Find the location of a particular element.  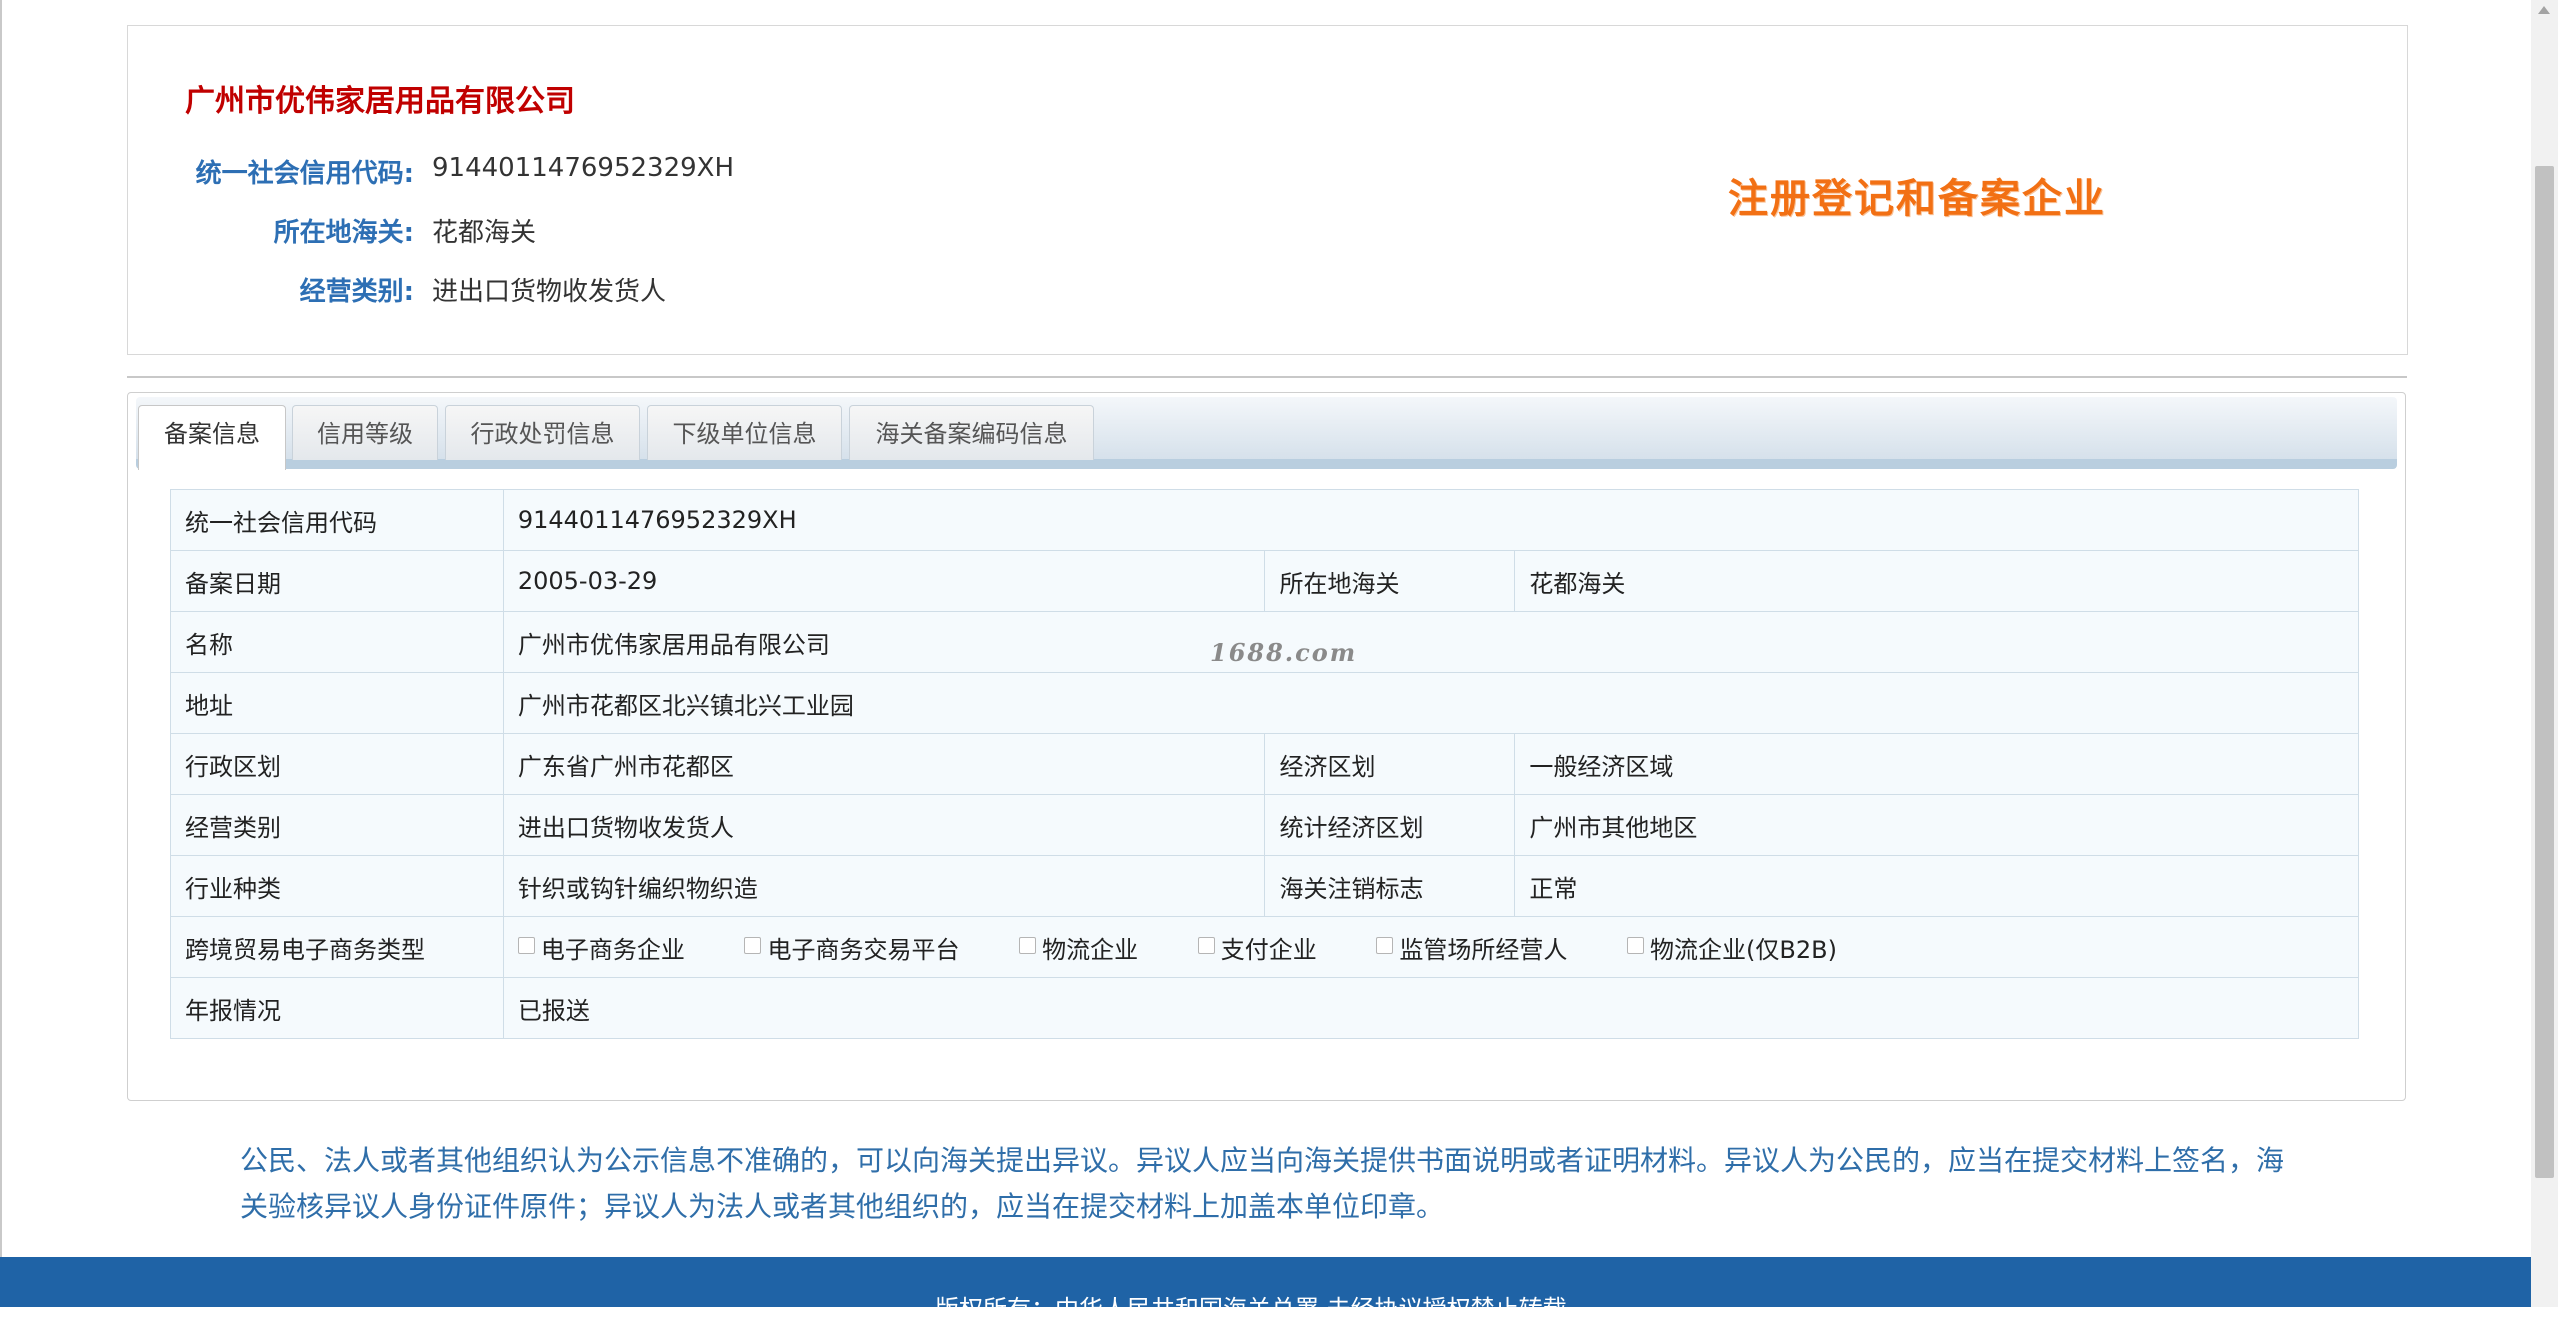

checkbox-ecommerce-enterprise: 电子商务企业 is located at coordinates (601, 947).